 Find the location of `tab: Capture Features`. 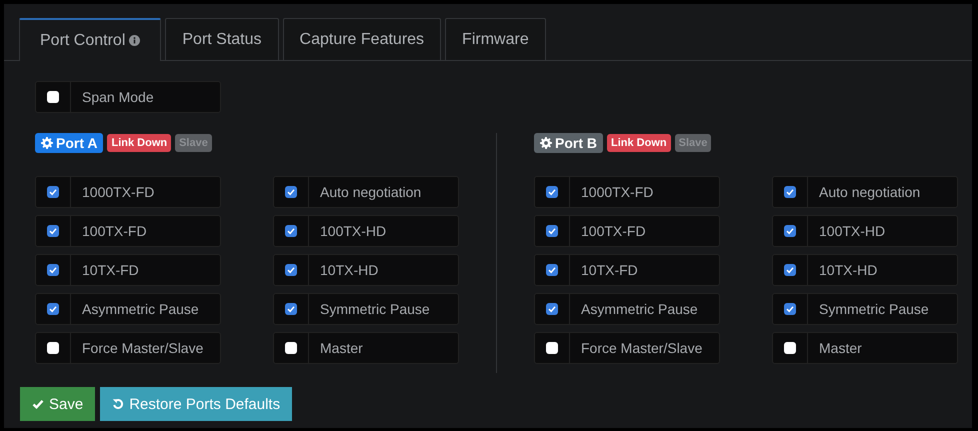

tab: Capture Features is located at coordinates (362, 39).